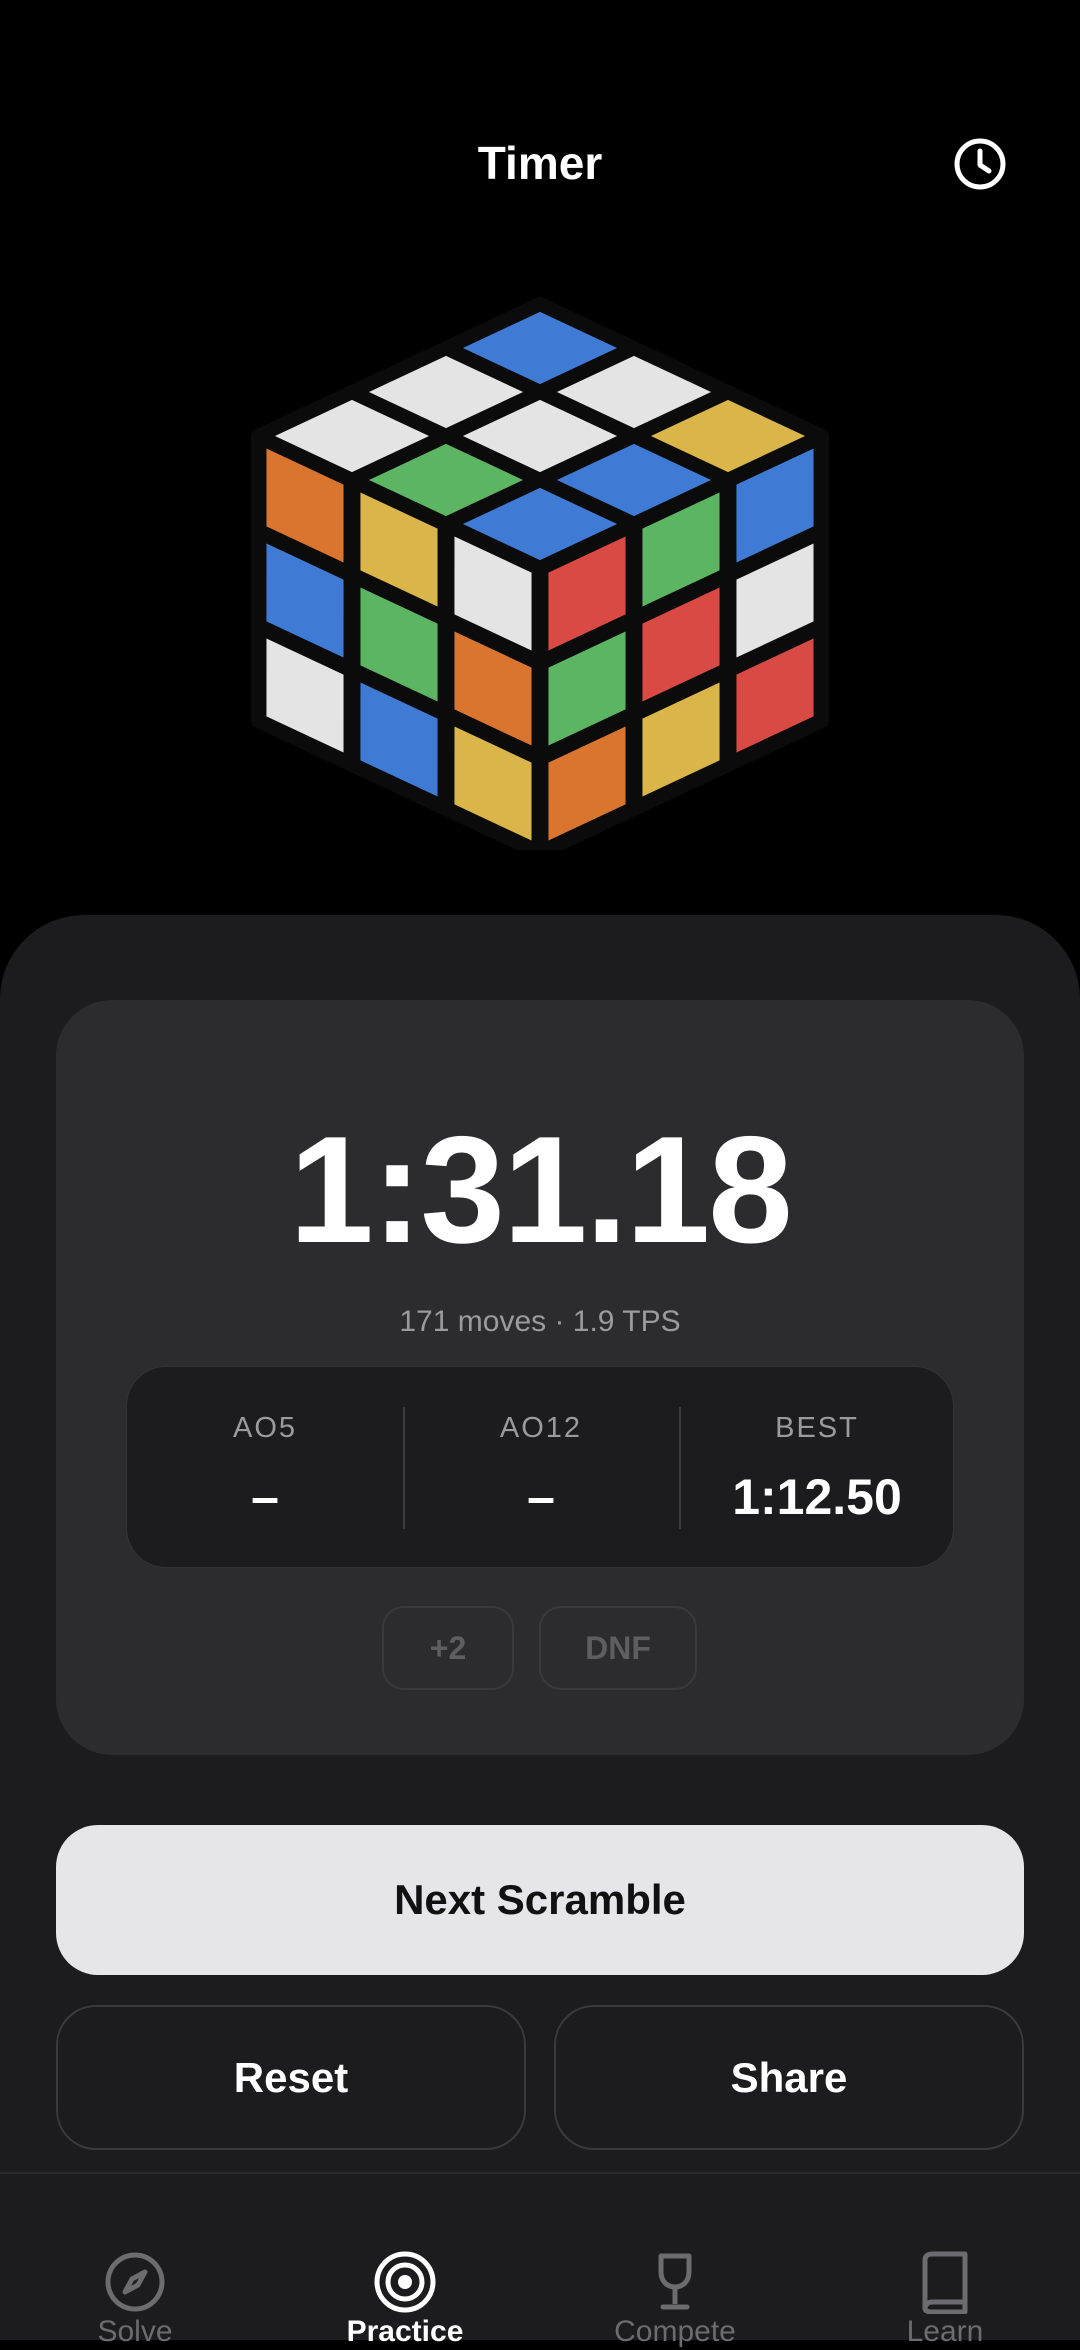  I want to click on target-icon, so click(405, 2282).